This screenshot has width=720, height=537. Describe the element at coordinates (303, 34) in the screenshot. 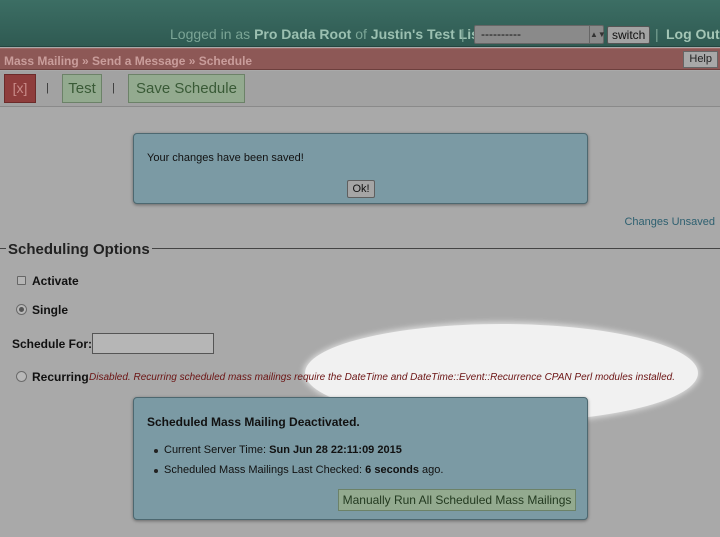

I see `username: Pro Dada Root` at that location.